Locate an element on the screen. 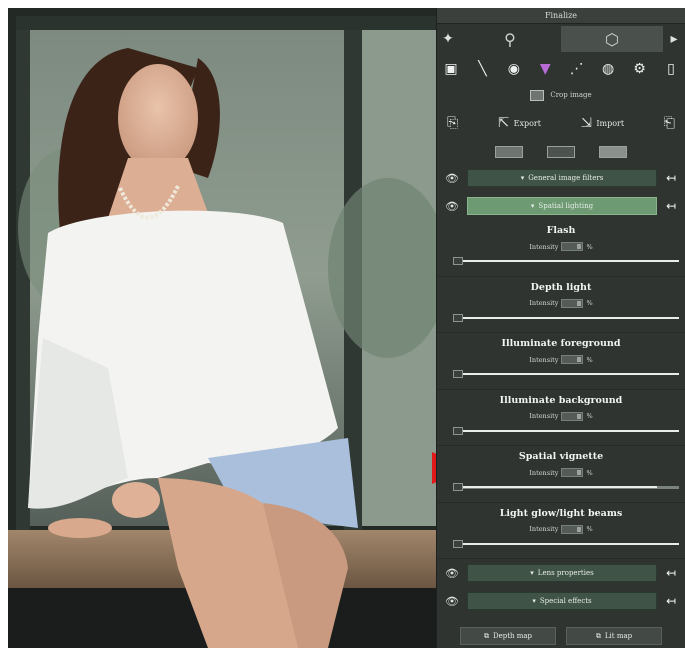  effect-name: Illuminate background is located at coordinates (561, 400).